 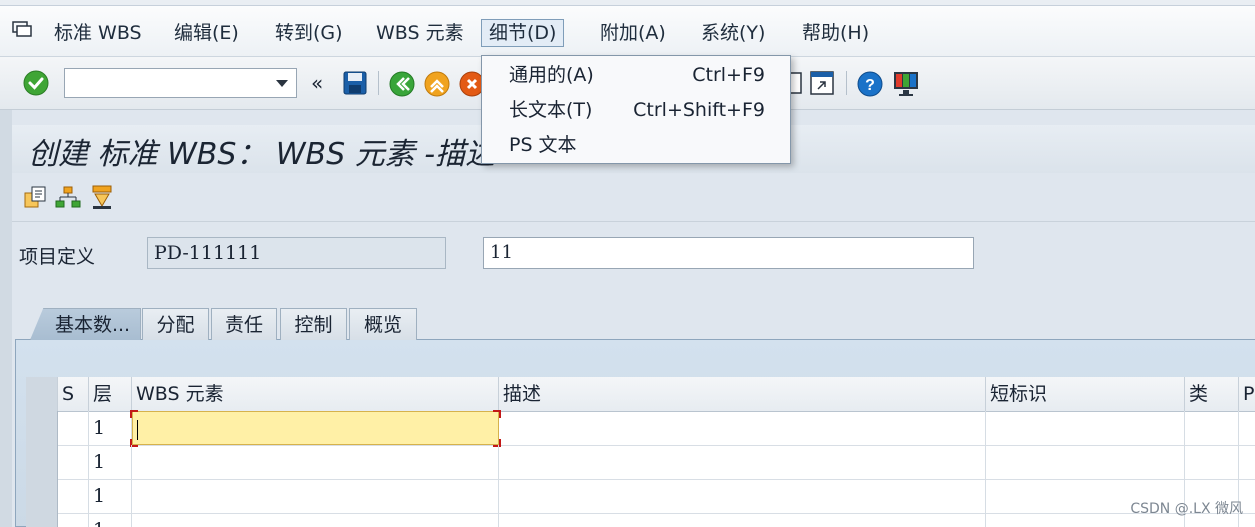 What do you see at coordinates (1186, 509) in the screenshot?
I see `watermark: CSDN @.LX 微风` at bounding box center [1186, 509].